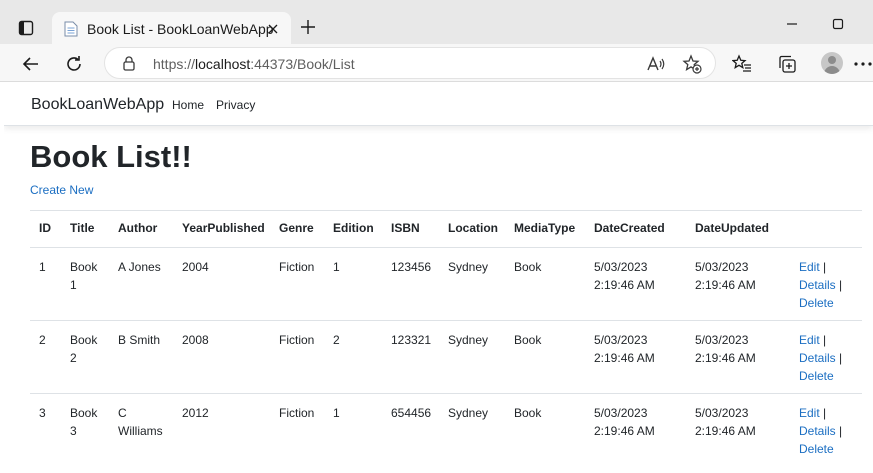 The width and height of the screenshot is (873, 473). I want to click on maximize-icon, so click(838, 24).